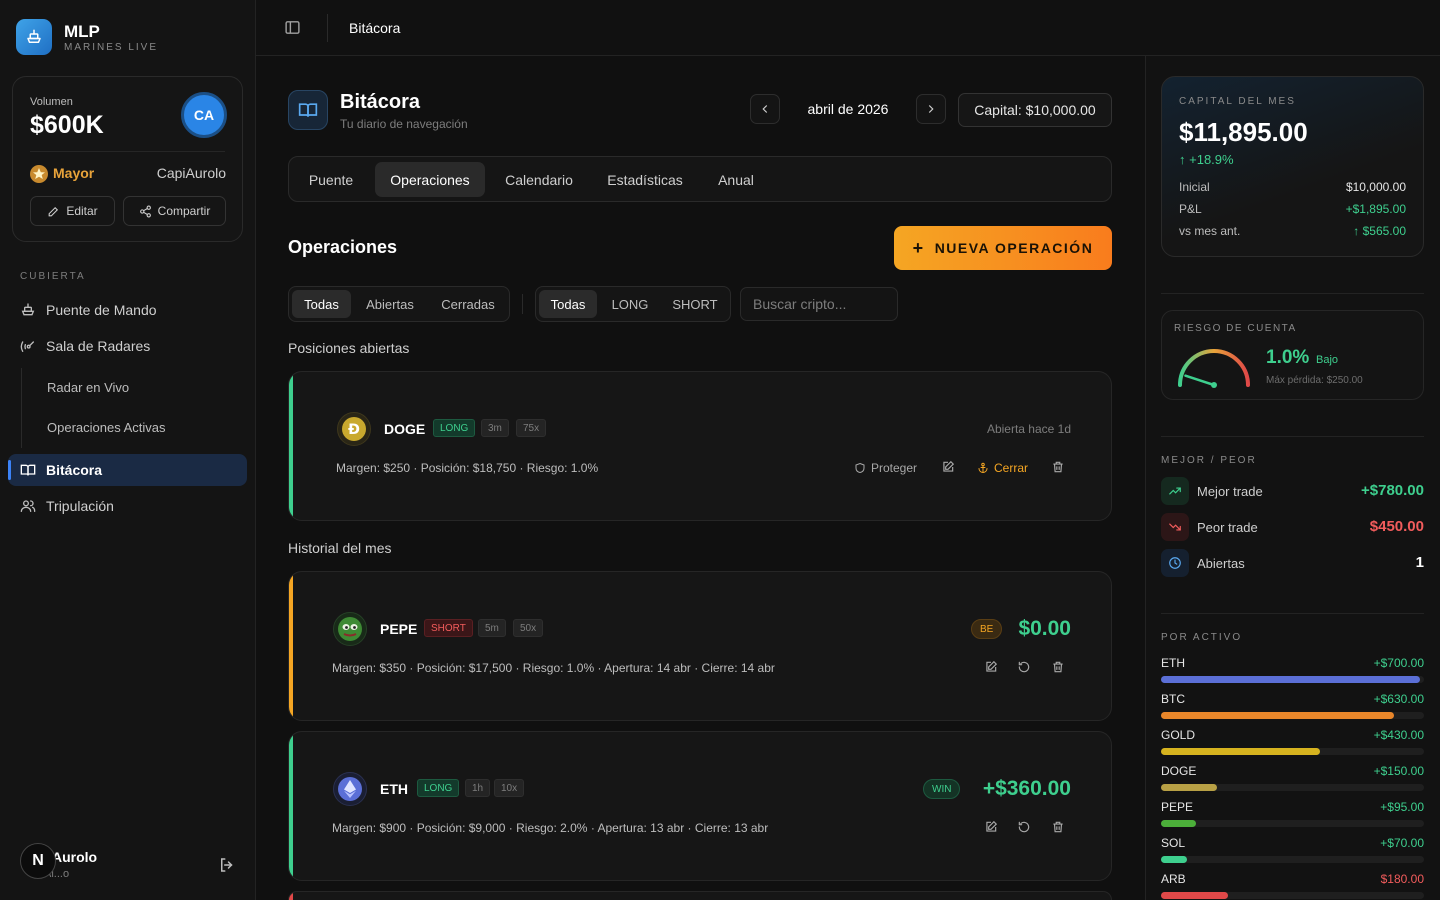 The image size is (1440, 900). I want to click on row-label: vs mes ant., so click(1210, 231).